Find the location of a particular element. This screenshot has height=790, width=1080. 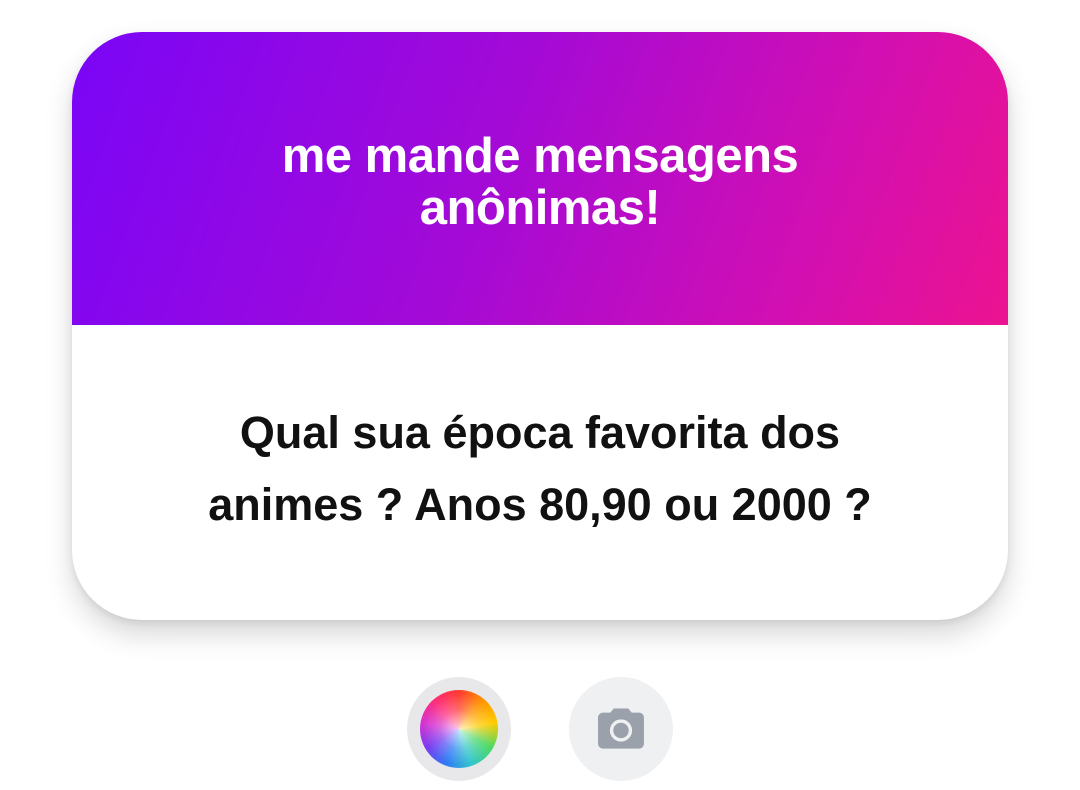

camera-icon is located at coordinates (621, 728).